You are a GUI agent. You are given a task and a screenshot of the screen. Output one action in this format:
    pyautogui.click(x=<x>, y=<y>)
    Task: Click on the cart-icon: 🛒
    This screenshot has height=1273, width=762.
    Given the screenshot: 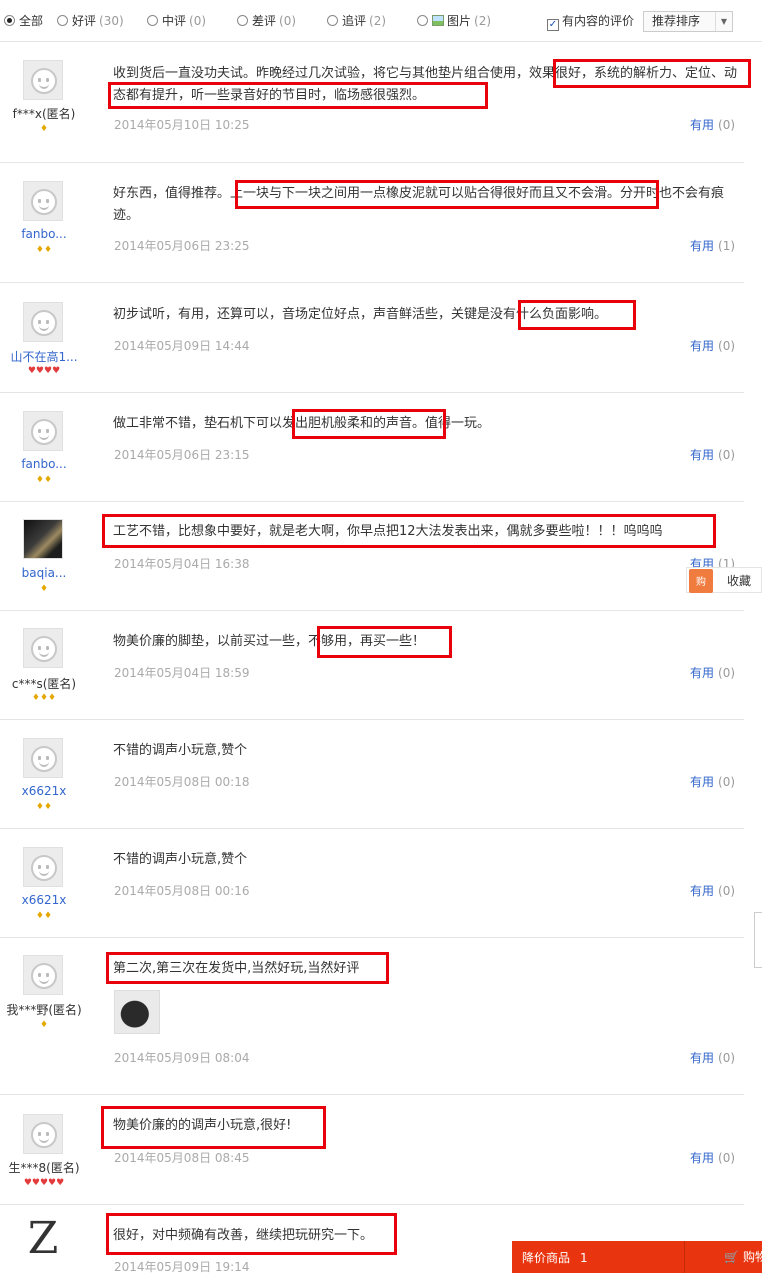 What is the action you would take?
    pyautogui.click(x=731, y=1257)
    